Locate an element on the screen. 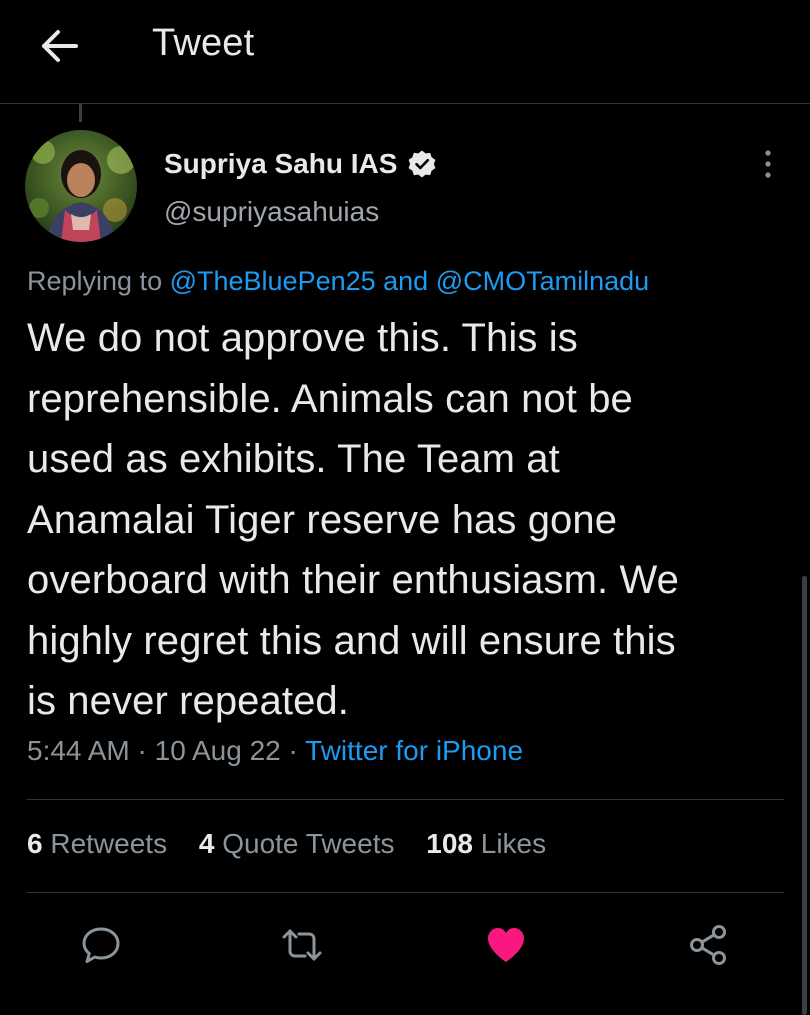 This screenshot has width=810, height=1015. tweet-text-line: reprehensible. Animals can not be is located at coordinates (330, 398).